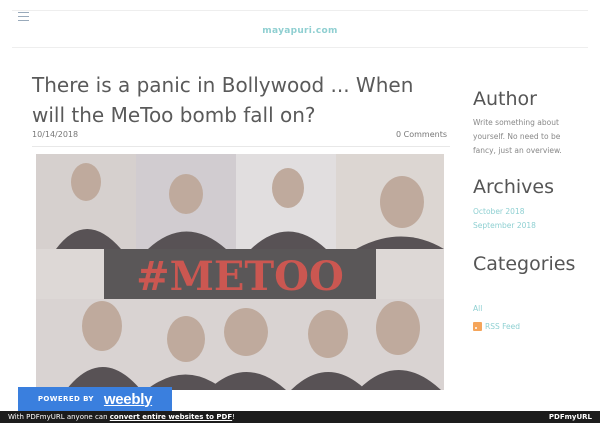 The width and height of the screenshot is (600, 423). What do you see at coordinates (55, 134) in the screenshot?
I see `post-date: 10/14/2018` at bounding box center [55, 134].